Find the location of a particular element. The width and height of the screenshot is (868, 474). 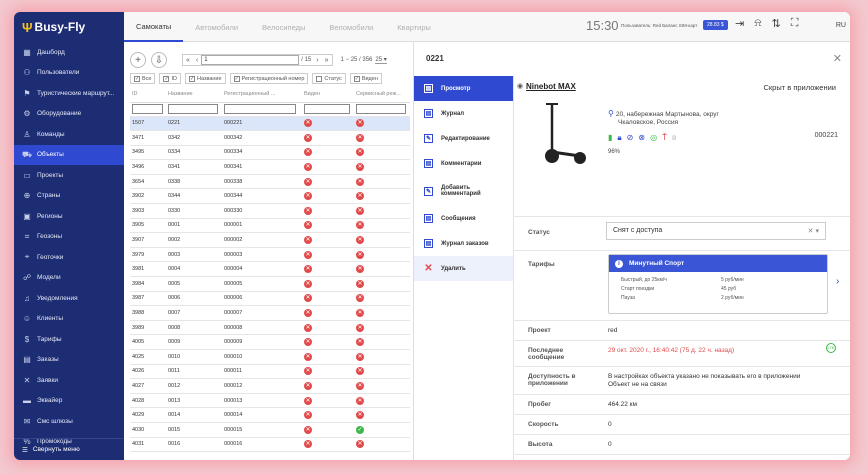

cell-name: 0344 is located at coordinates (194, 196).